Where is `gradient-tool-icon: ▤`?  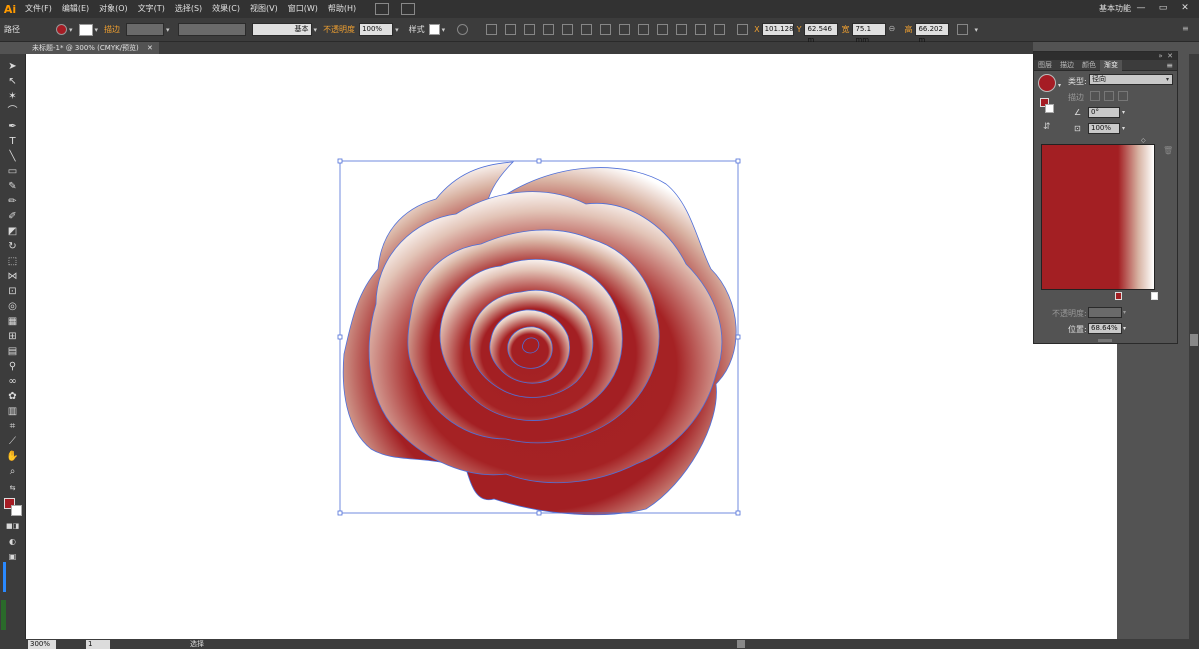
gradient-tool-icon: ▤ is located at coordinates (12, 351).